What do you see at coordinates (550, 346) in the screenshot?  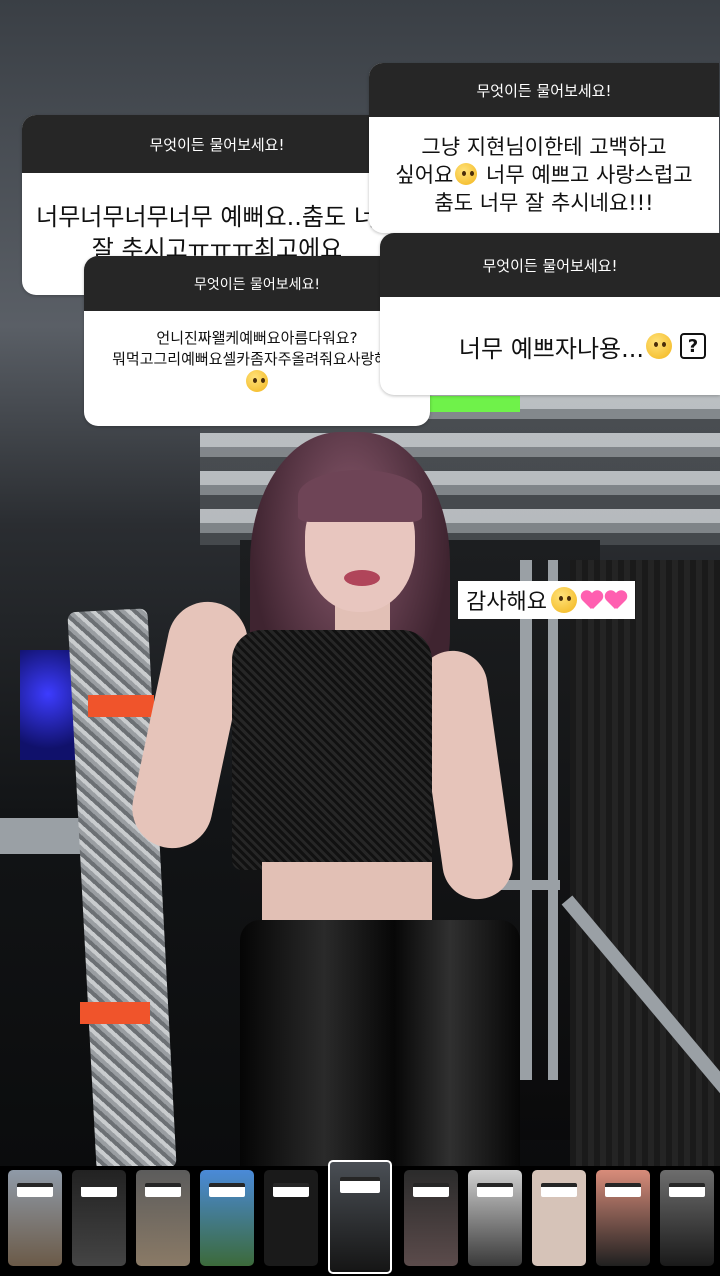 I see `sticker-answer: 너무 예쁘자나용...?` at bounding box center [550, 346].